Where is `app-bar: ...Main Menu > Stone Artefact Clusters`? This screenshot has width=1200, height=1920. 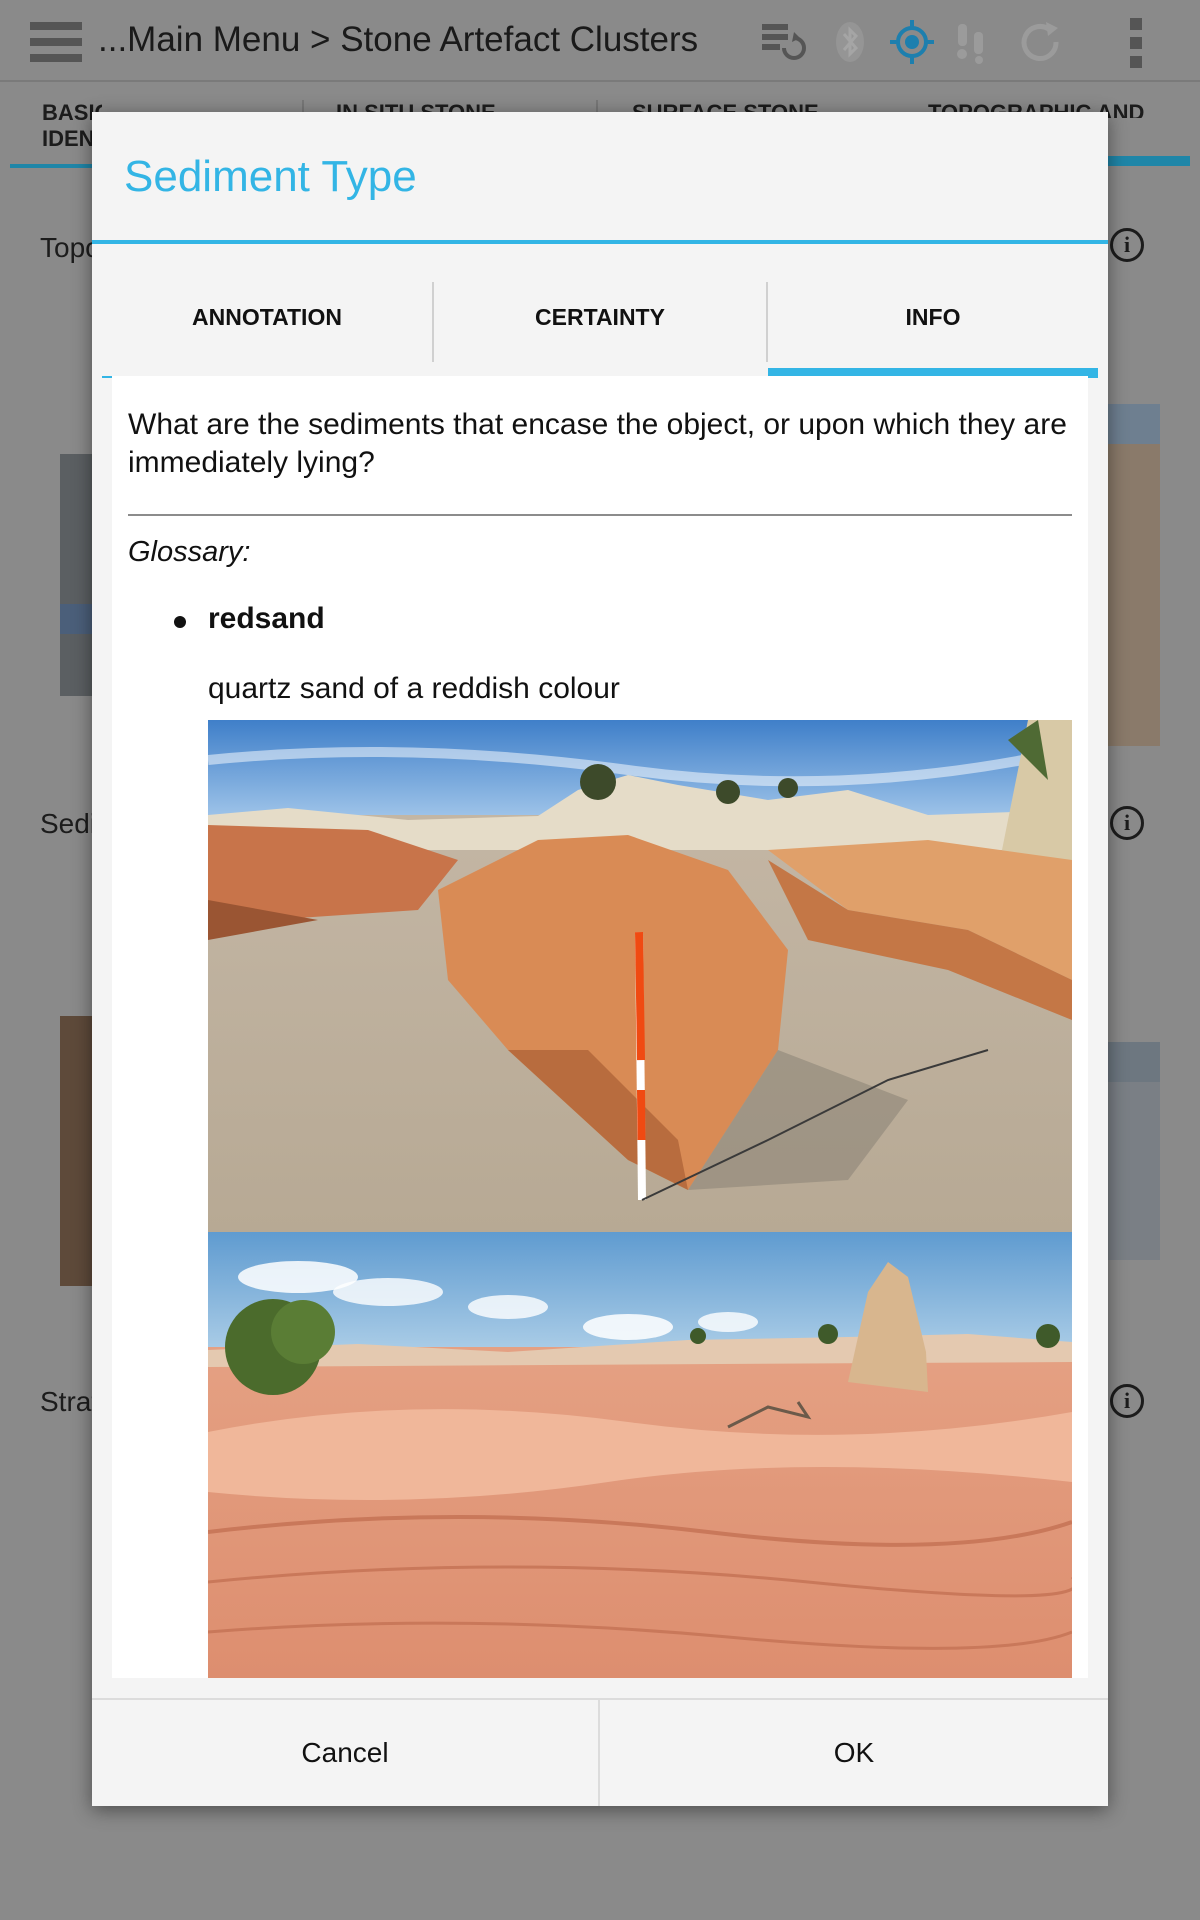 app-bar: ...Main Menu > Stone Artefact Clusters is located at coordinates (600, 41).